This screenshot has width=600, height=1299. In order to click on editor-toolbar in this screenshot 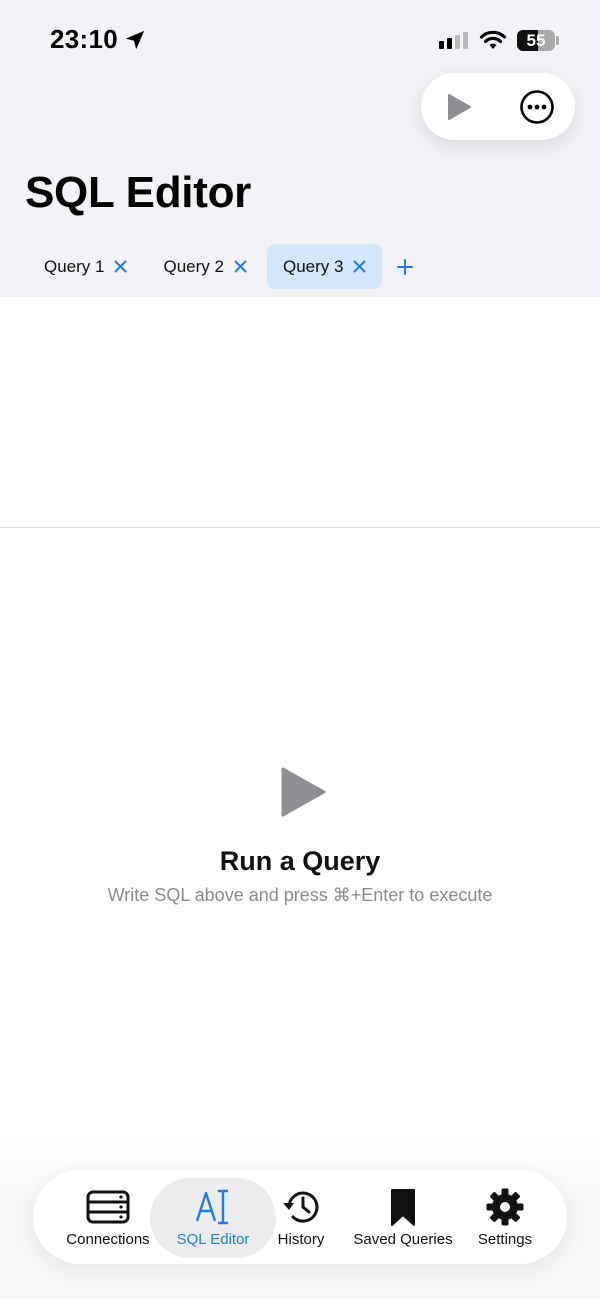, I will do `click(498, 106)`.